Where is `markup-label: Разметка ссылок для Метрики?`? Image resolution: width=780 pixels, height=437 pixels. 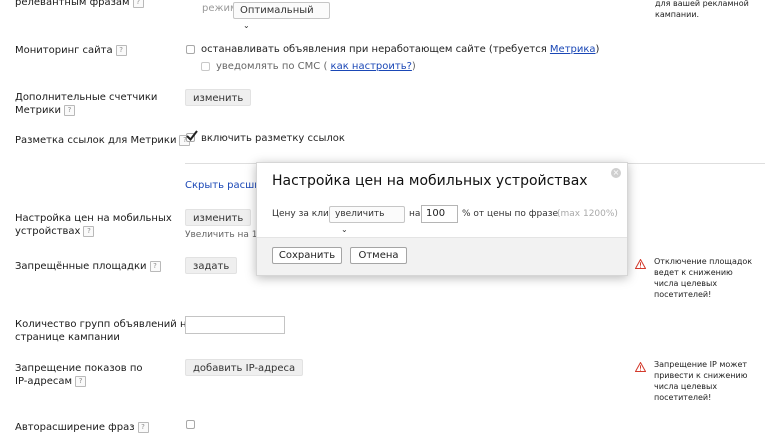 markup-label: Разметка ссылок для Метрики? is located at coordinates (103, 140).